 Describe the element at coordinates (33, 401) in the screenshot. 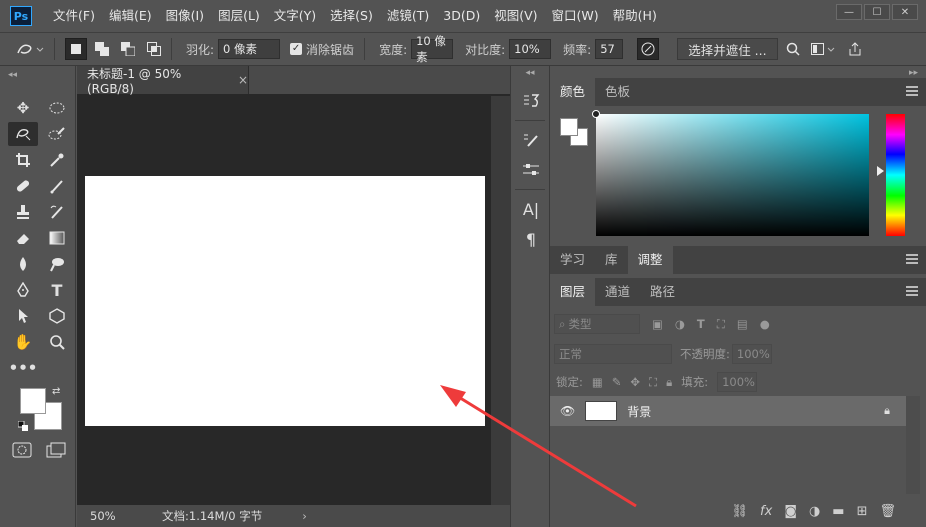

I see `foreground-color-swatch` at that location.